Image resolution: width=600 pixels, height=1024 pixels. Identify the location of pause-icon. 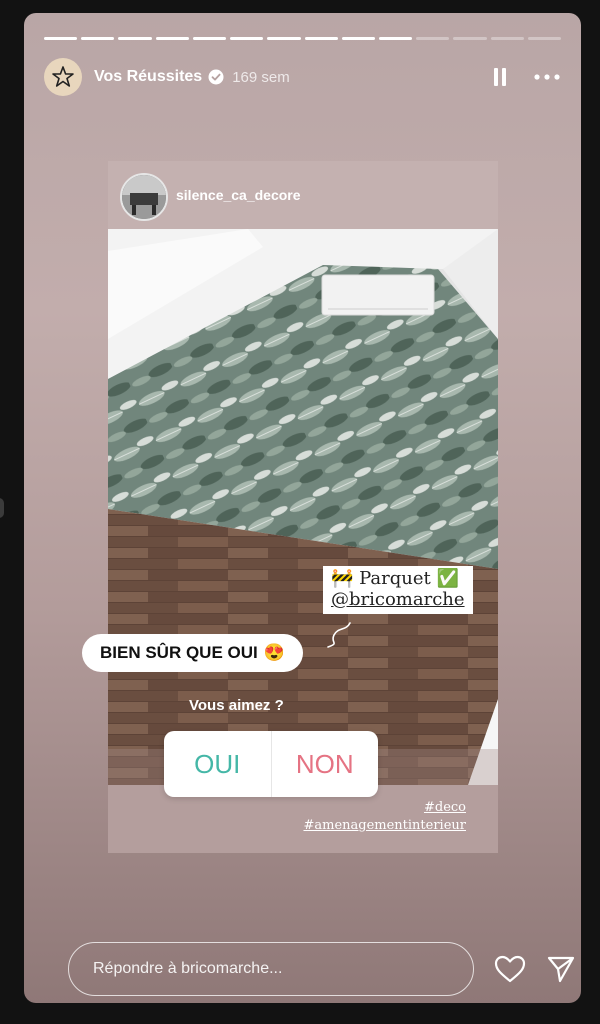
(500, 77).